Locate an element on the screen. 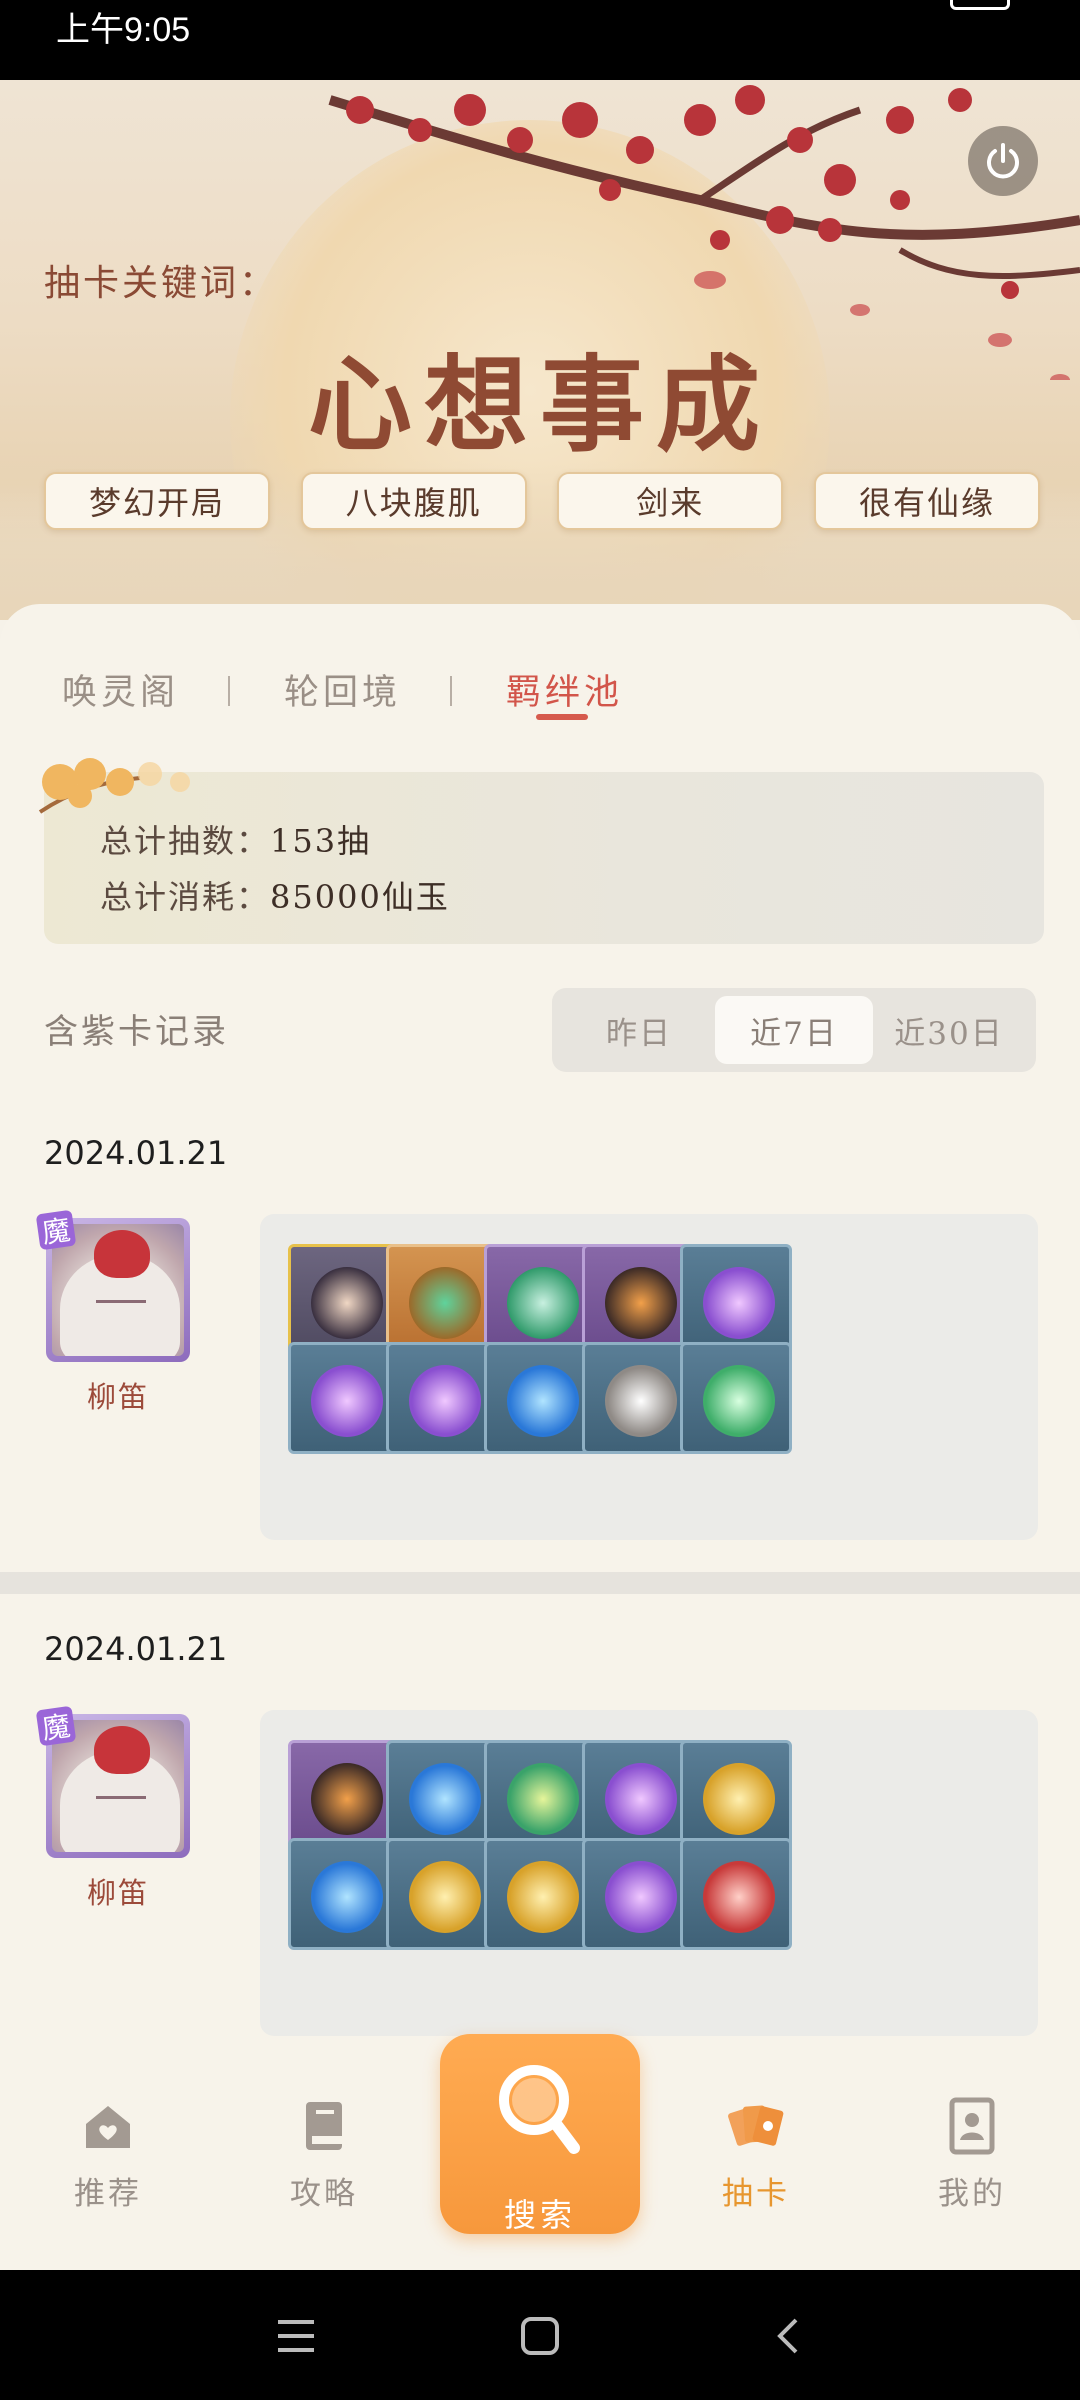  menu-icon is located at coordinates (296, 2336).